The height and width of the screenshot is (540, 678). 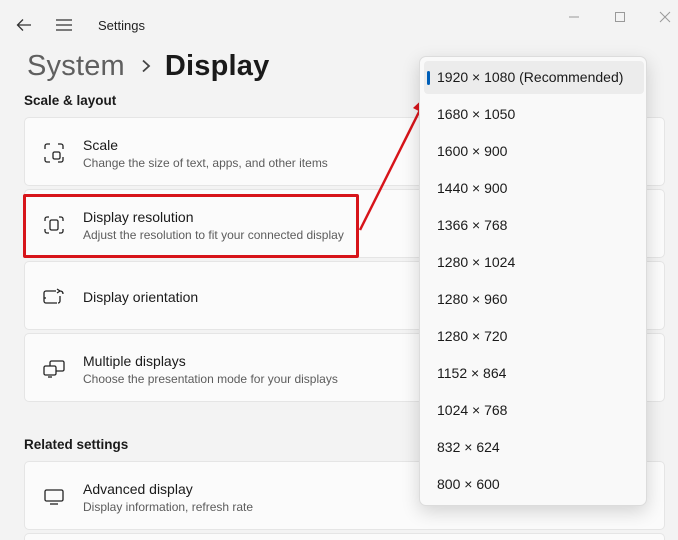 I want to click on resolution-option: 832 × 624, so click(x=534, y=447).